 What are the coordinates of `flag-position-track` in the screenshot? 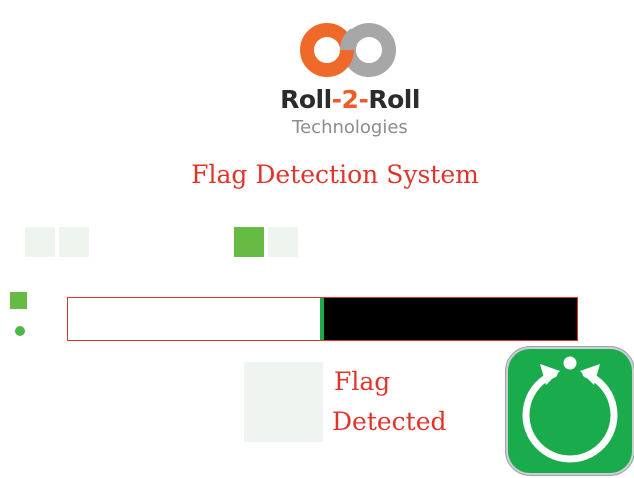 It's located at (322, 319).